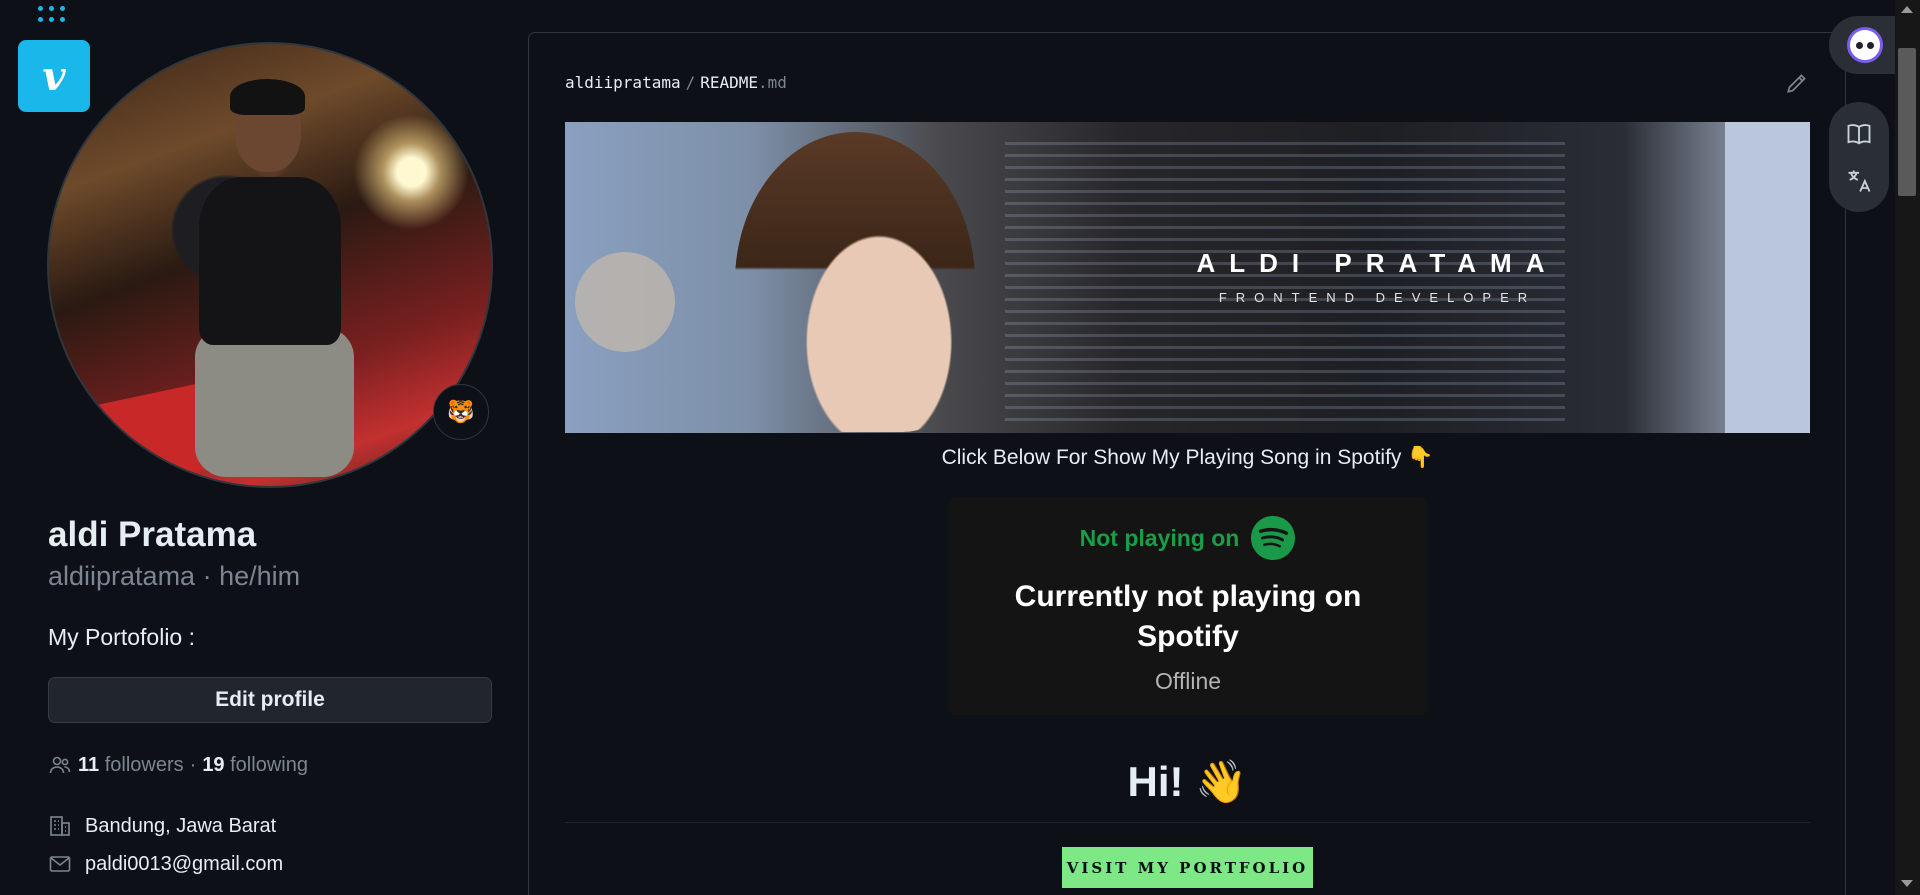  I want to click on spotify-status-row: Not playing on, so click(1188, 538).